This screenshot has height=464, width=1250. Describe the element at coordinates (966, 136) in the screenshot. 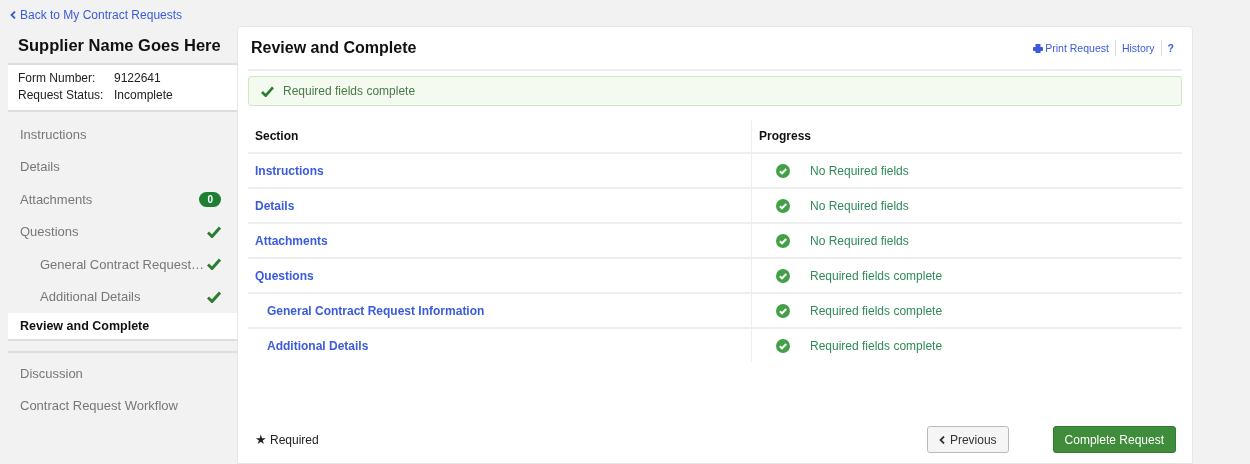

I see `column-header: Progress` at that location.